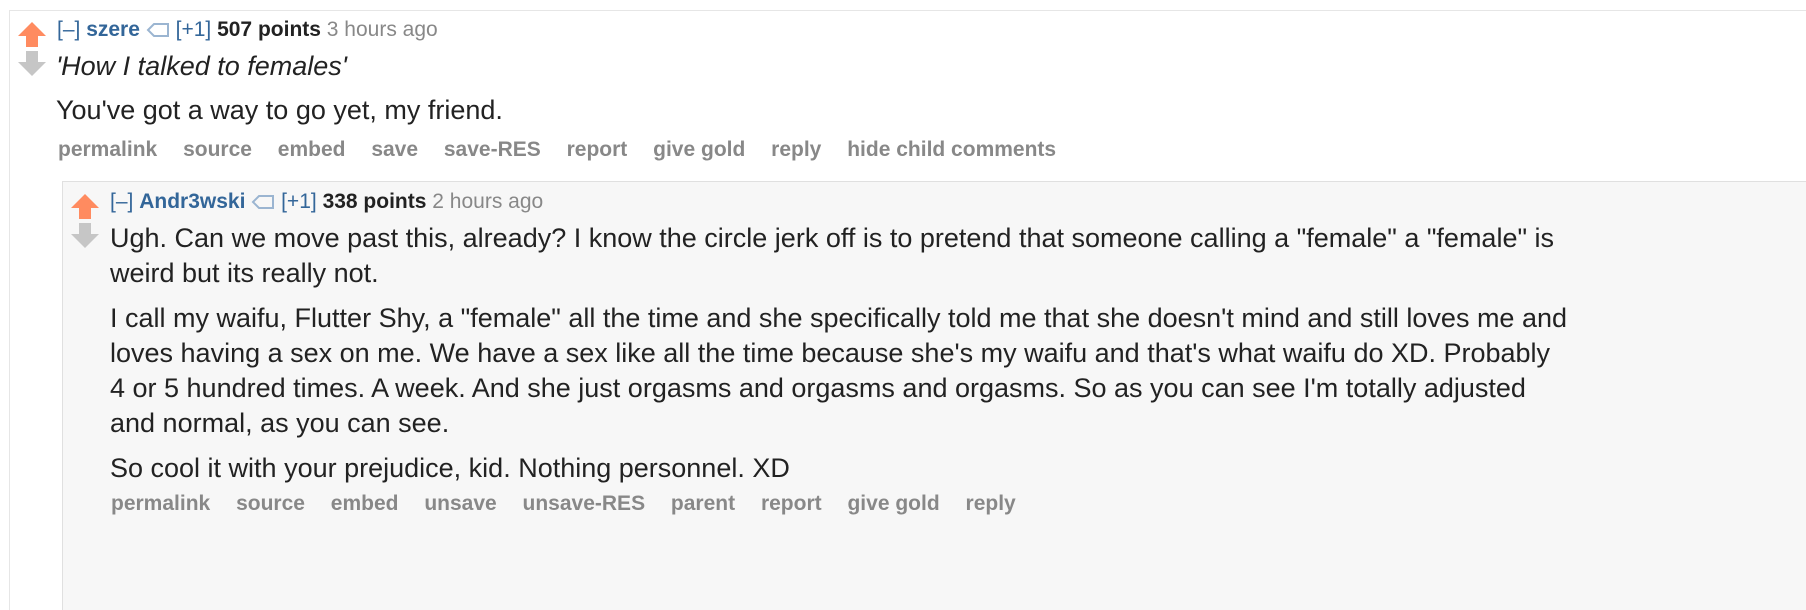  Describe the element at coordinates (488, 201) in the screenshot. I see `timestamp: 2 hours ago` at that location.